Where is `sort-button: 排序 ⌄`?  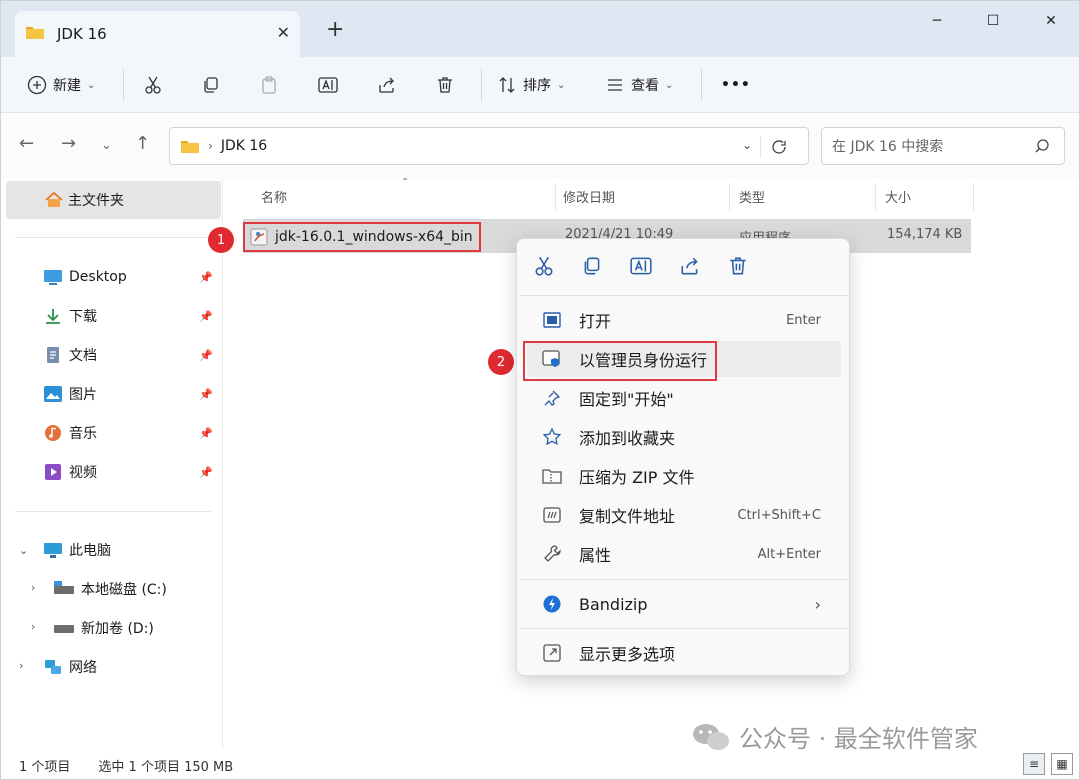
sort-button: 排序 ⌄ is located at coordinates (531, 85).